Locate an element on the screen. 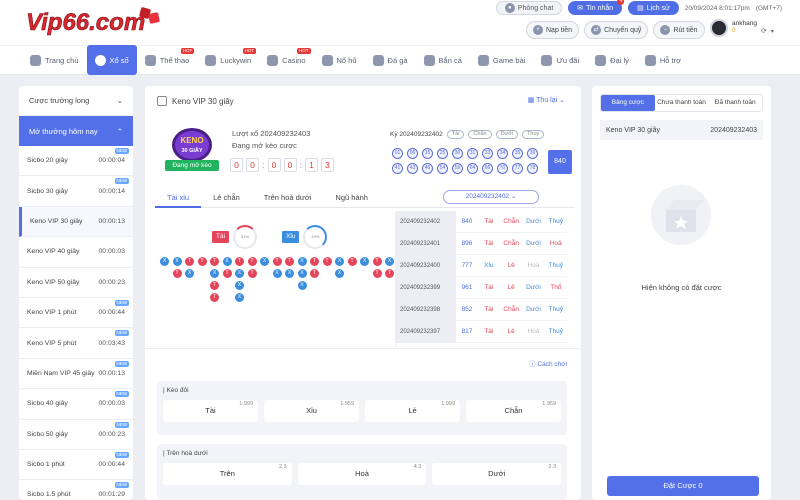  tren-hoa-duoi-section: | Trên hoà dưới Trên 2.3 Hoà 4.3 Dưới 2.3 is located at coordinates (362, 472).